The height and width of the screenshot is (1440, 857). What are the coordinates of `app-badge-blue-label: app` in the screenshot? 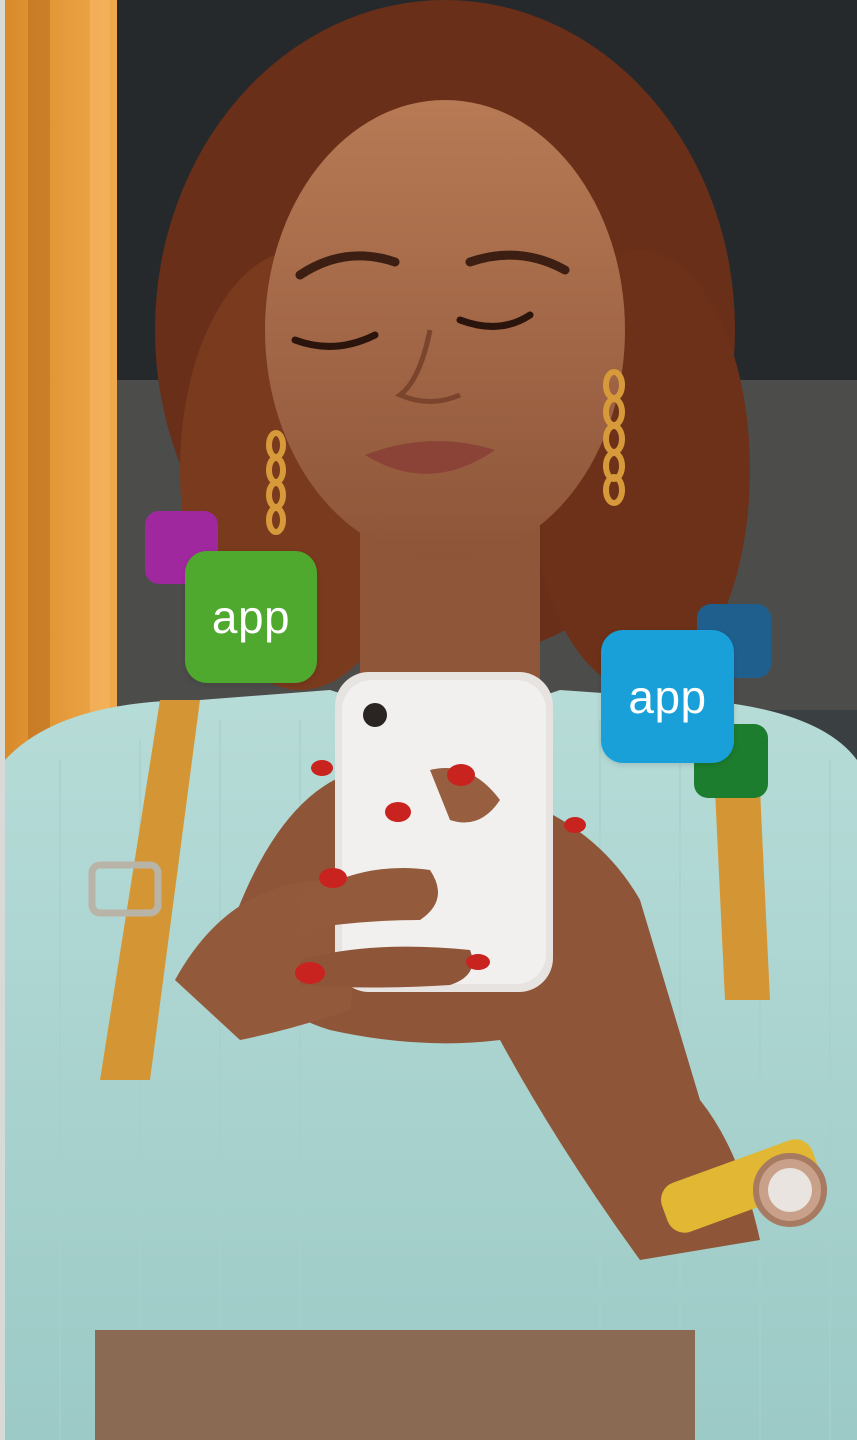 It's located at (667, 696).